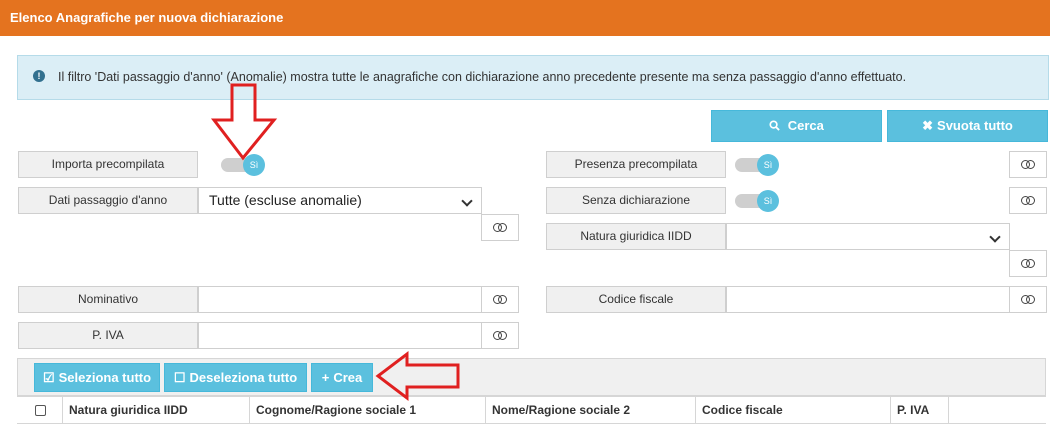 This screenshot has height=426, width=1050. What do you see at coordinates (868, 299) in the screenshot?
I see `codice-fiscale-input` at bounding box center [868, 299].